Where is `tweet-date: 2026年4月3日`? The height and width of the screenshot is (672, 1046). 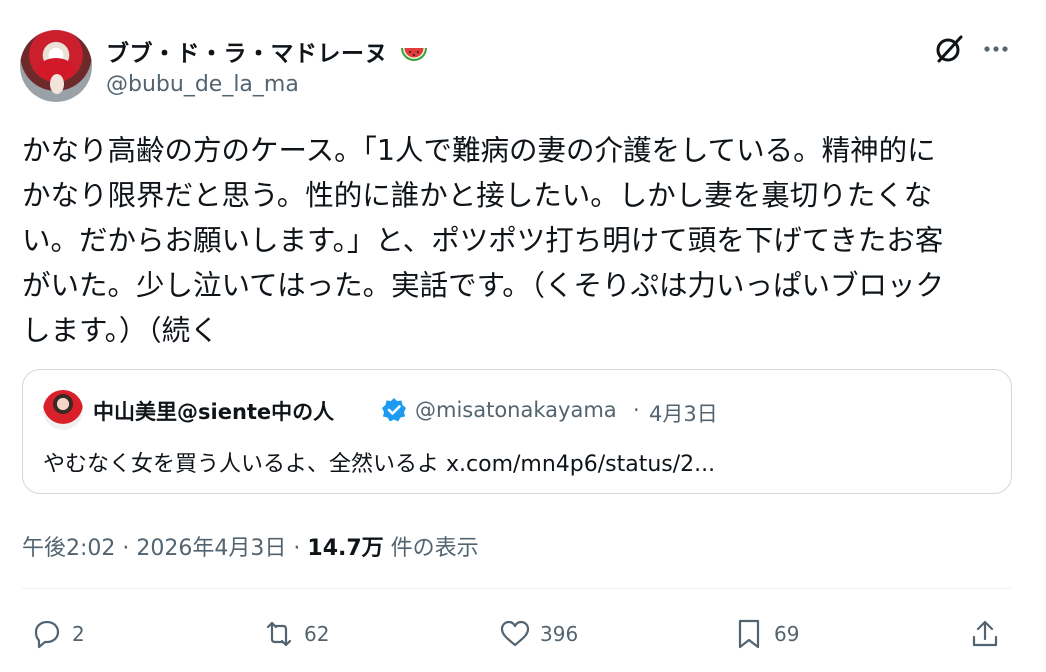 tweet-date: 2026年4月3日 is located at coordinates (211, 548).